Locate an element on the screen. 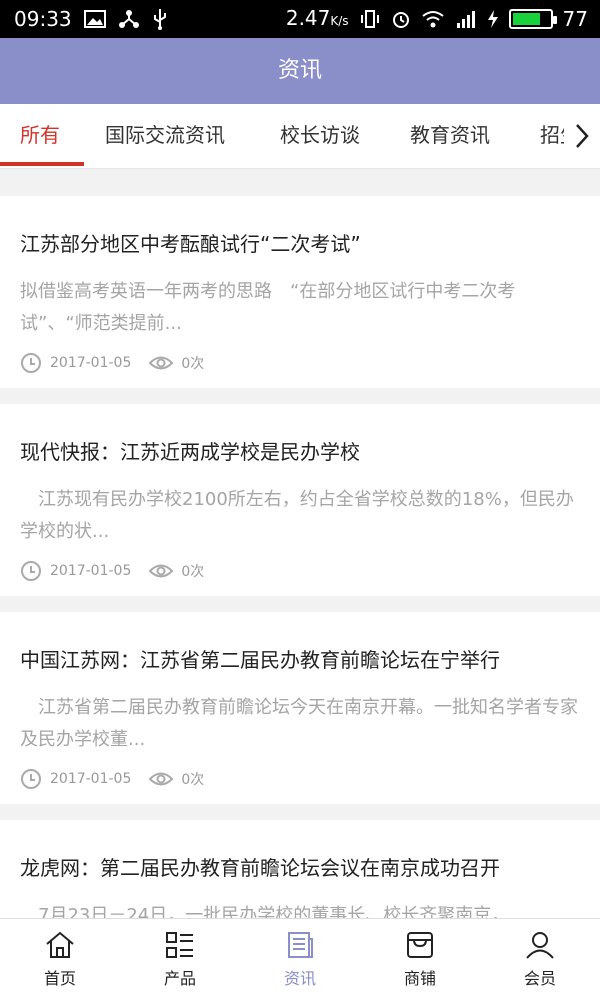 Image resolution: width=600 pixels, height=1001 pixels. battery-icon is located at coordinates (532, 19).